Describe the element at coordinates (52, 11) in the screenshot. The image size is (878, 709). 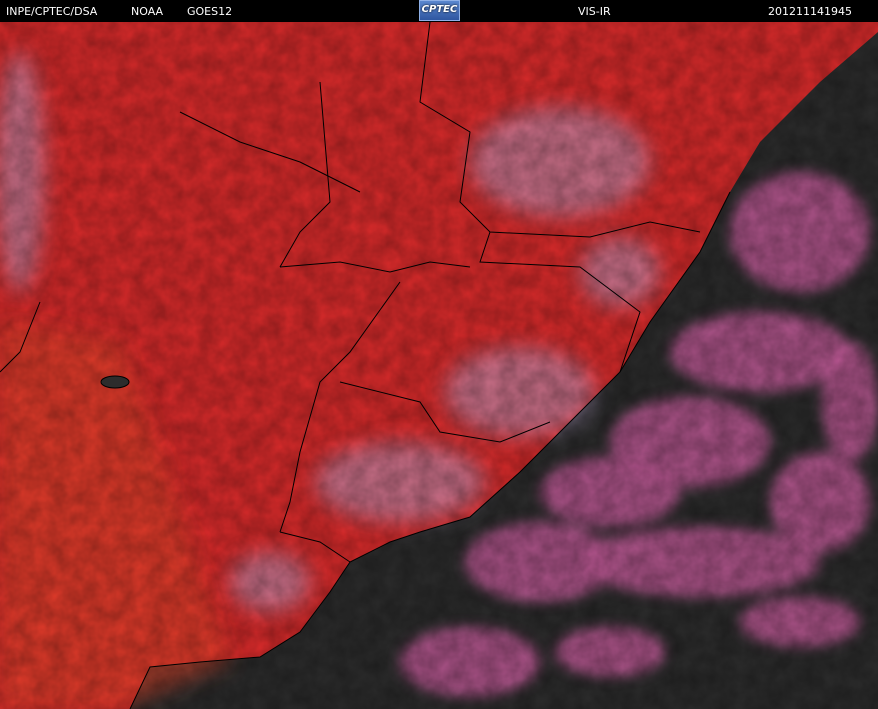
I see `agency-label: INPE/CPTEC/DSA` at that location.